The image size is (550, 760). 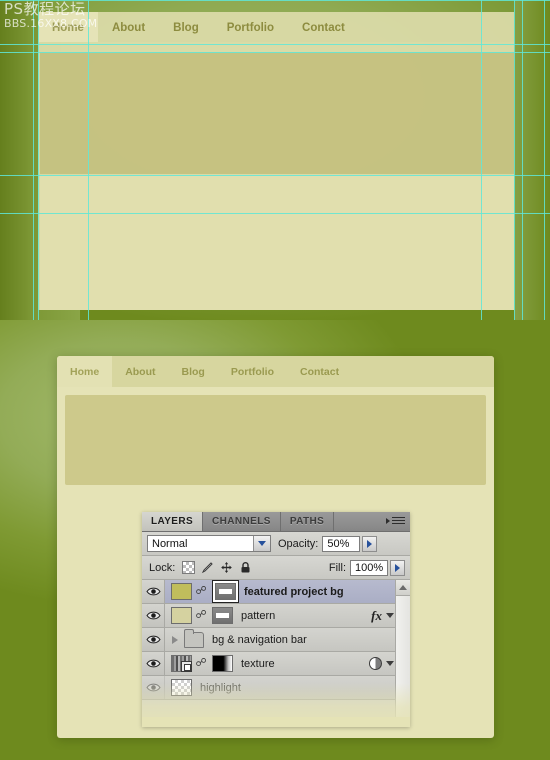 I want to click on panel-tab-bar: LAYERS CHANNELS PATHS, so click(x=276, y=522).